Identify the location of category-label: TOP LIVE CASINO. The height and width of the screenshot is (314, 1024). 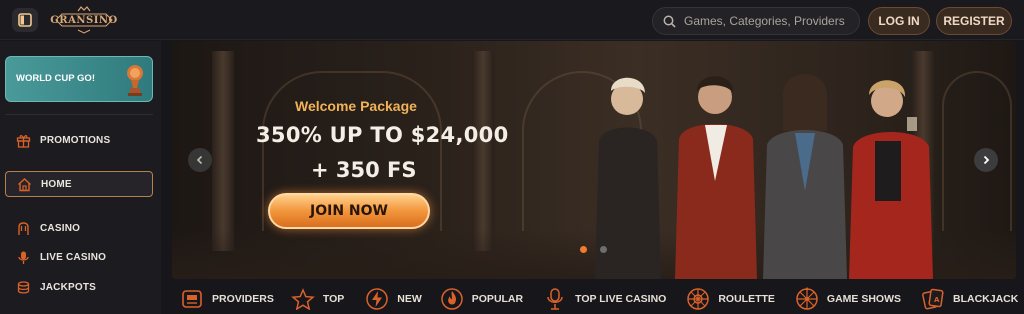
(621, 298).